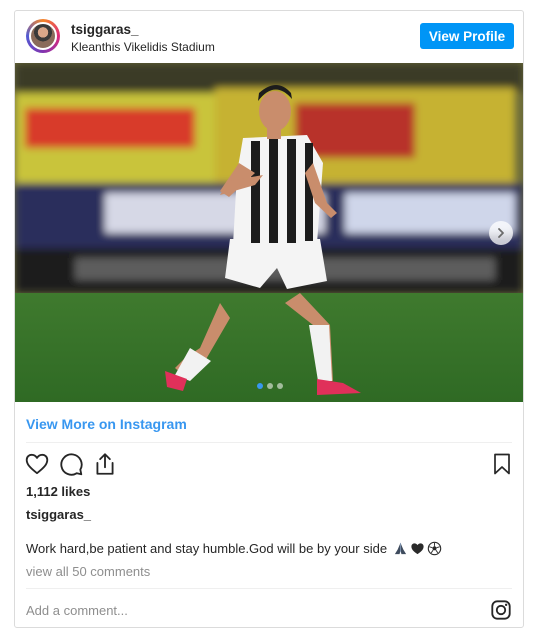 Image resolution: width=550 pixels, height=640 pixels. Describe the element at coordinates (58, 514) in the screenshot. I see `caption-username: tsiggaras_` at that location.